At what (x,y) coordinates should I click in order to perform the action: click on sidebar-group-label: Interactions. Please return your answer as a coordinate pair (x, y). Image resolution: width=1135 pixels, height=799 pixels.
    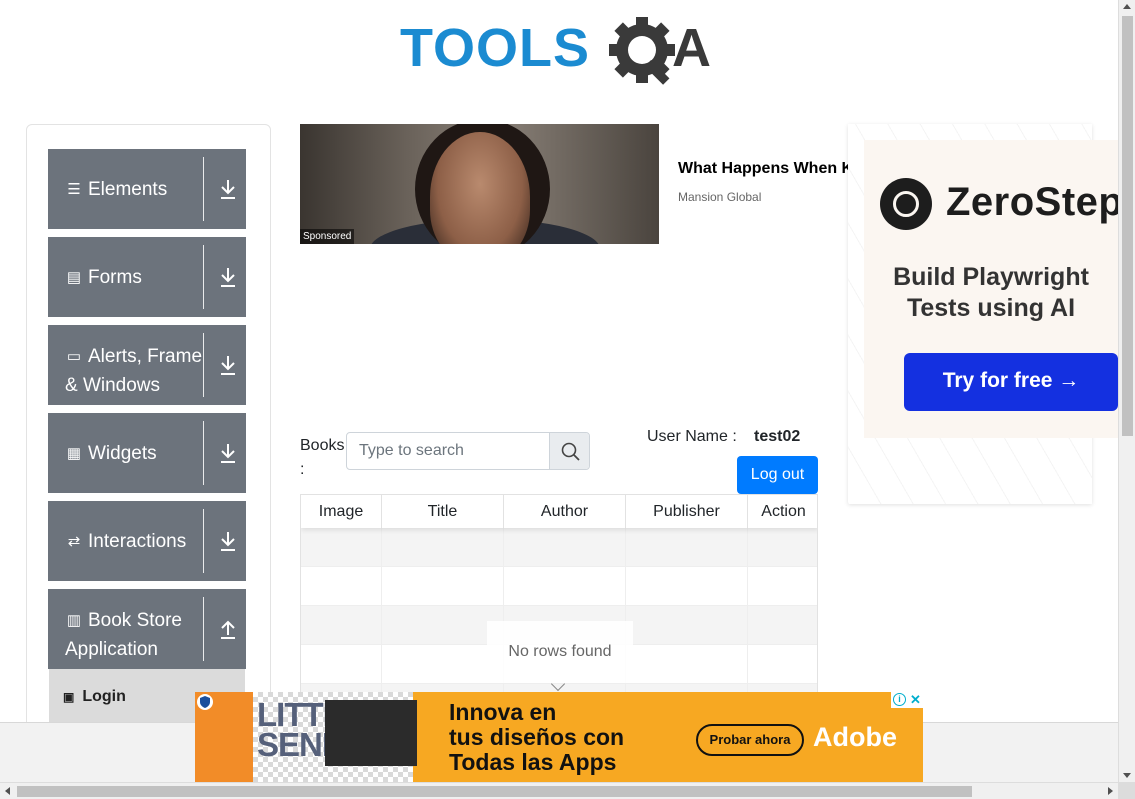
    Looking at the image, I should click on (137, 541).